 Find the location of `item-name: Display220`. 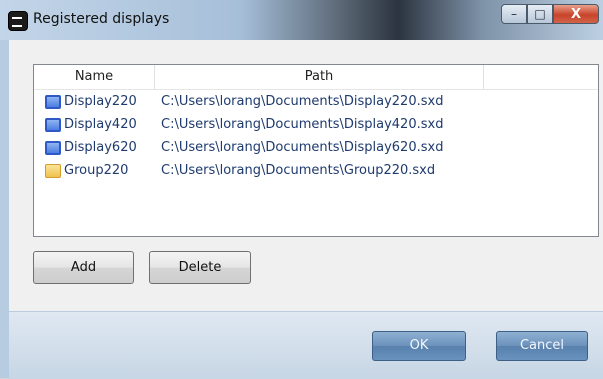

item-name: Display220 is located at coordinates (100, 101).